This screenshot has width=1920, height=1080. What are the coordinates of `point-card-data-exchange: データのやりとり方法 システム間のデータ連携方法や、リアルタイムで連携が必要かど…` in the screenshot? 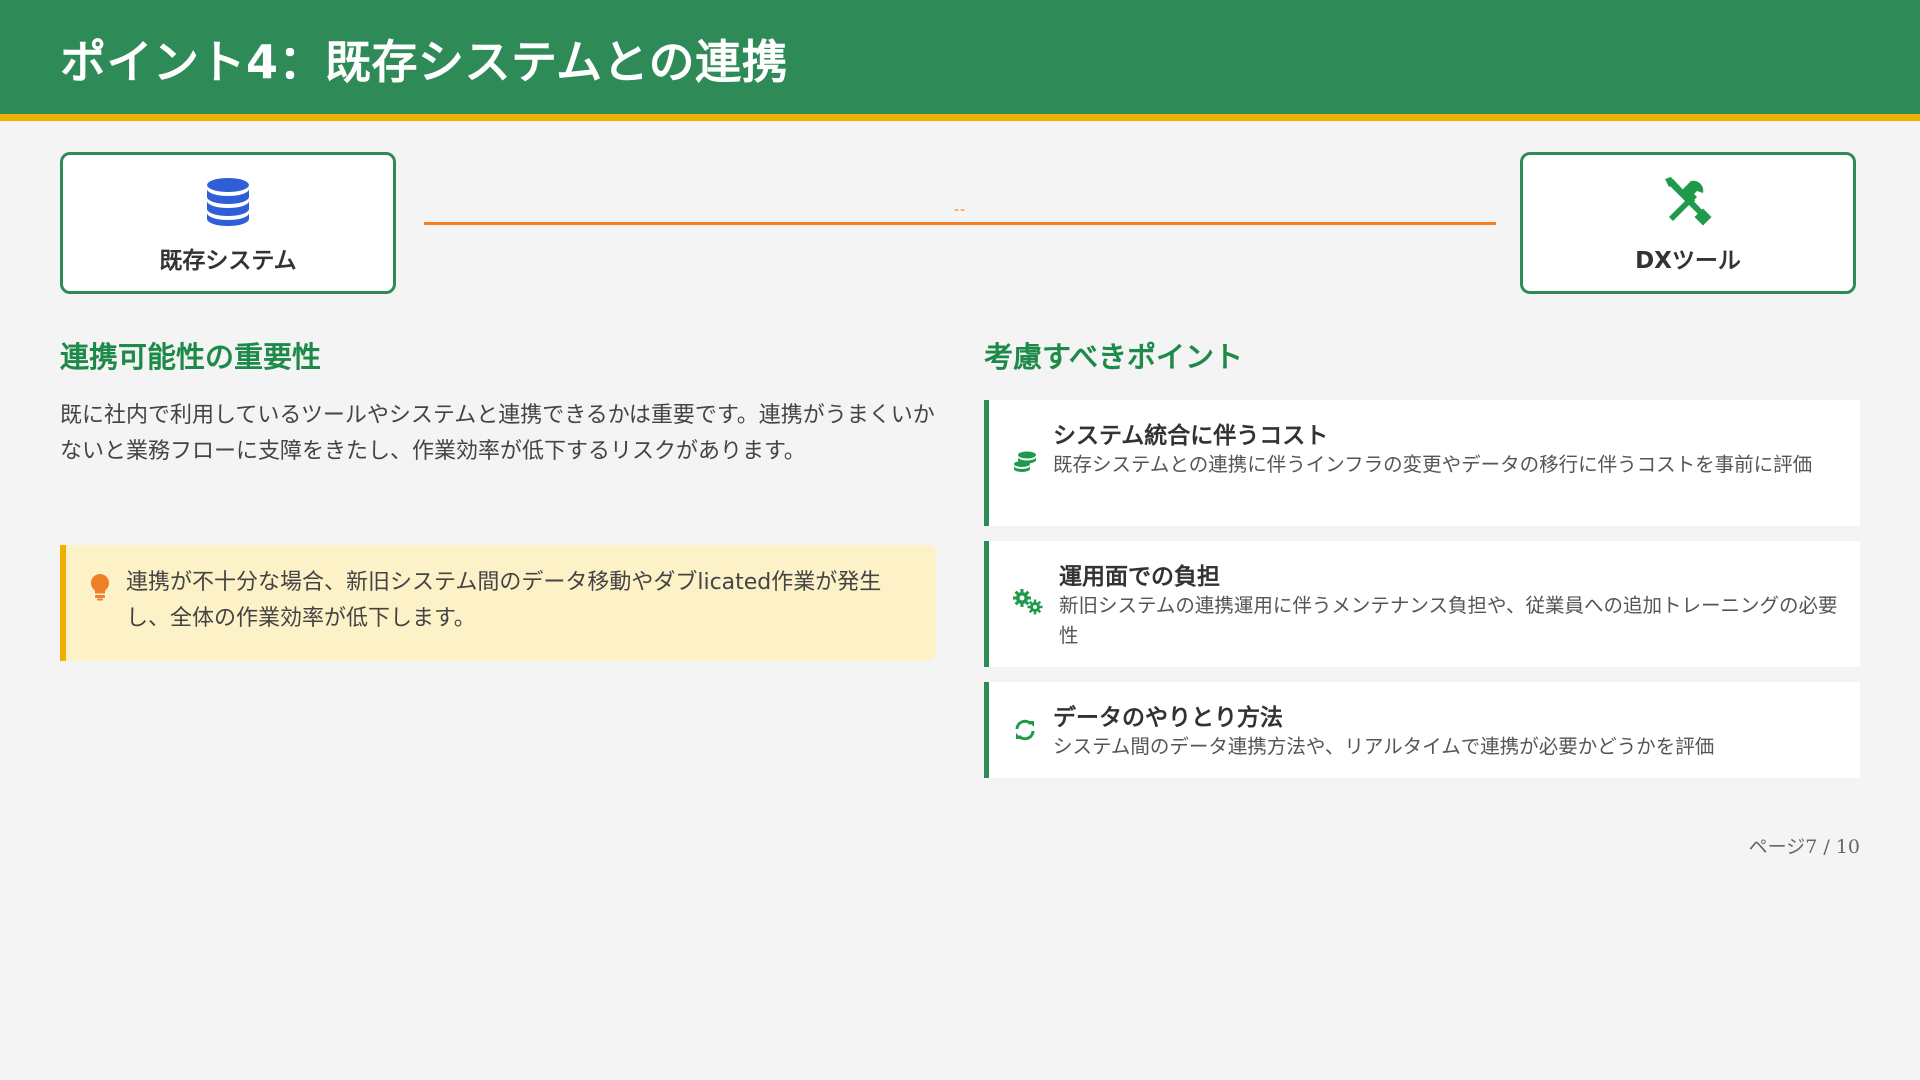 It's located at (1422, 730).